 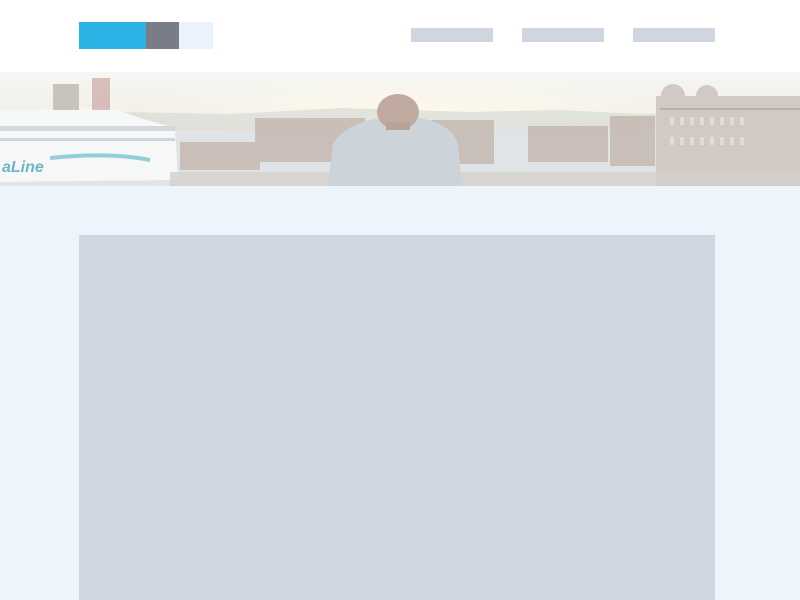 I want to click on header, so click(x=400, y=36).